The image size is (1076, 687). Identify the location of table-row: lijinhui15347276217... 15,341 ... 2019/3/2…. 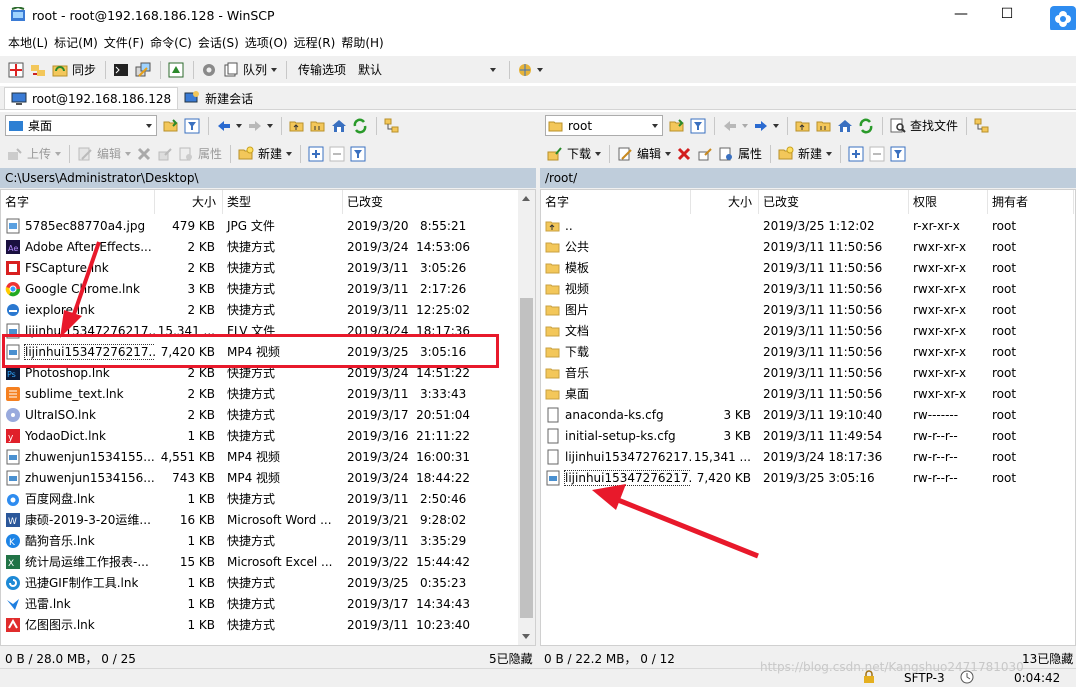
(808, 456).